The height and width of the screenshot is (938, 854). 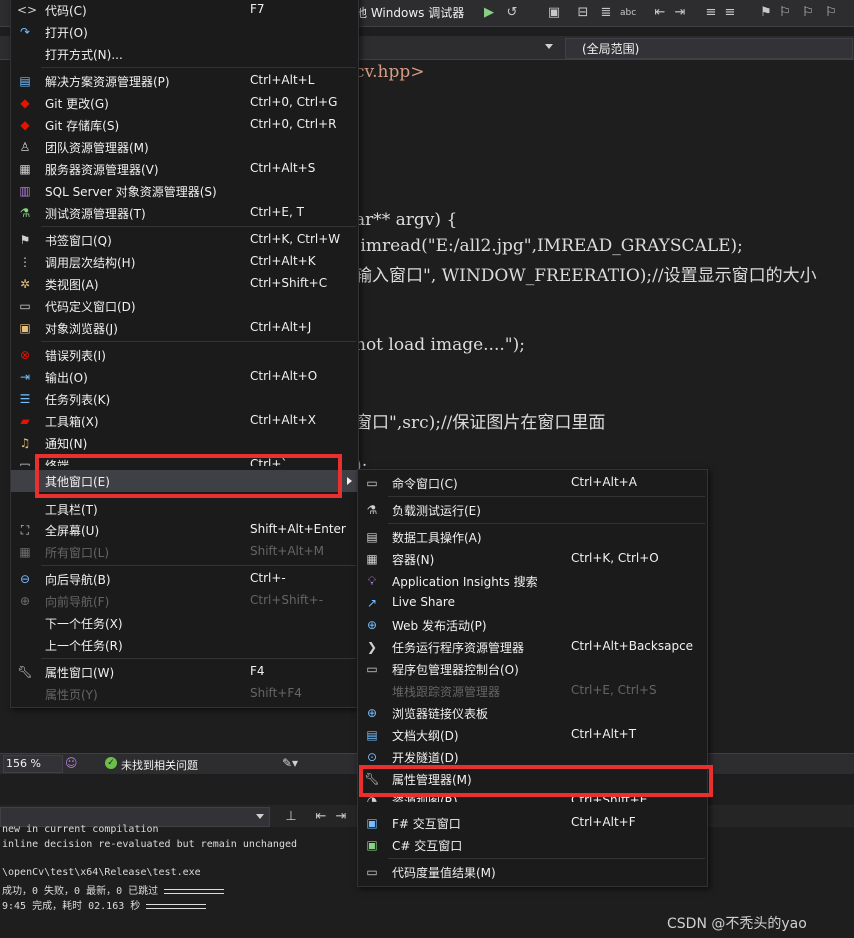 What do you see at coordinates (372, 845) in the screenshot?
I see `csharp-interactive-icon: ▣` at bounding box center [372, 845].